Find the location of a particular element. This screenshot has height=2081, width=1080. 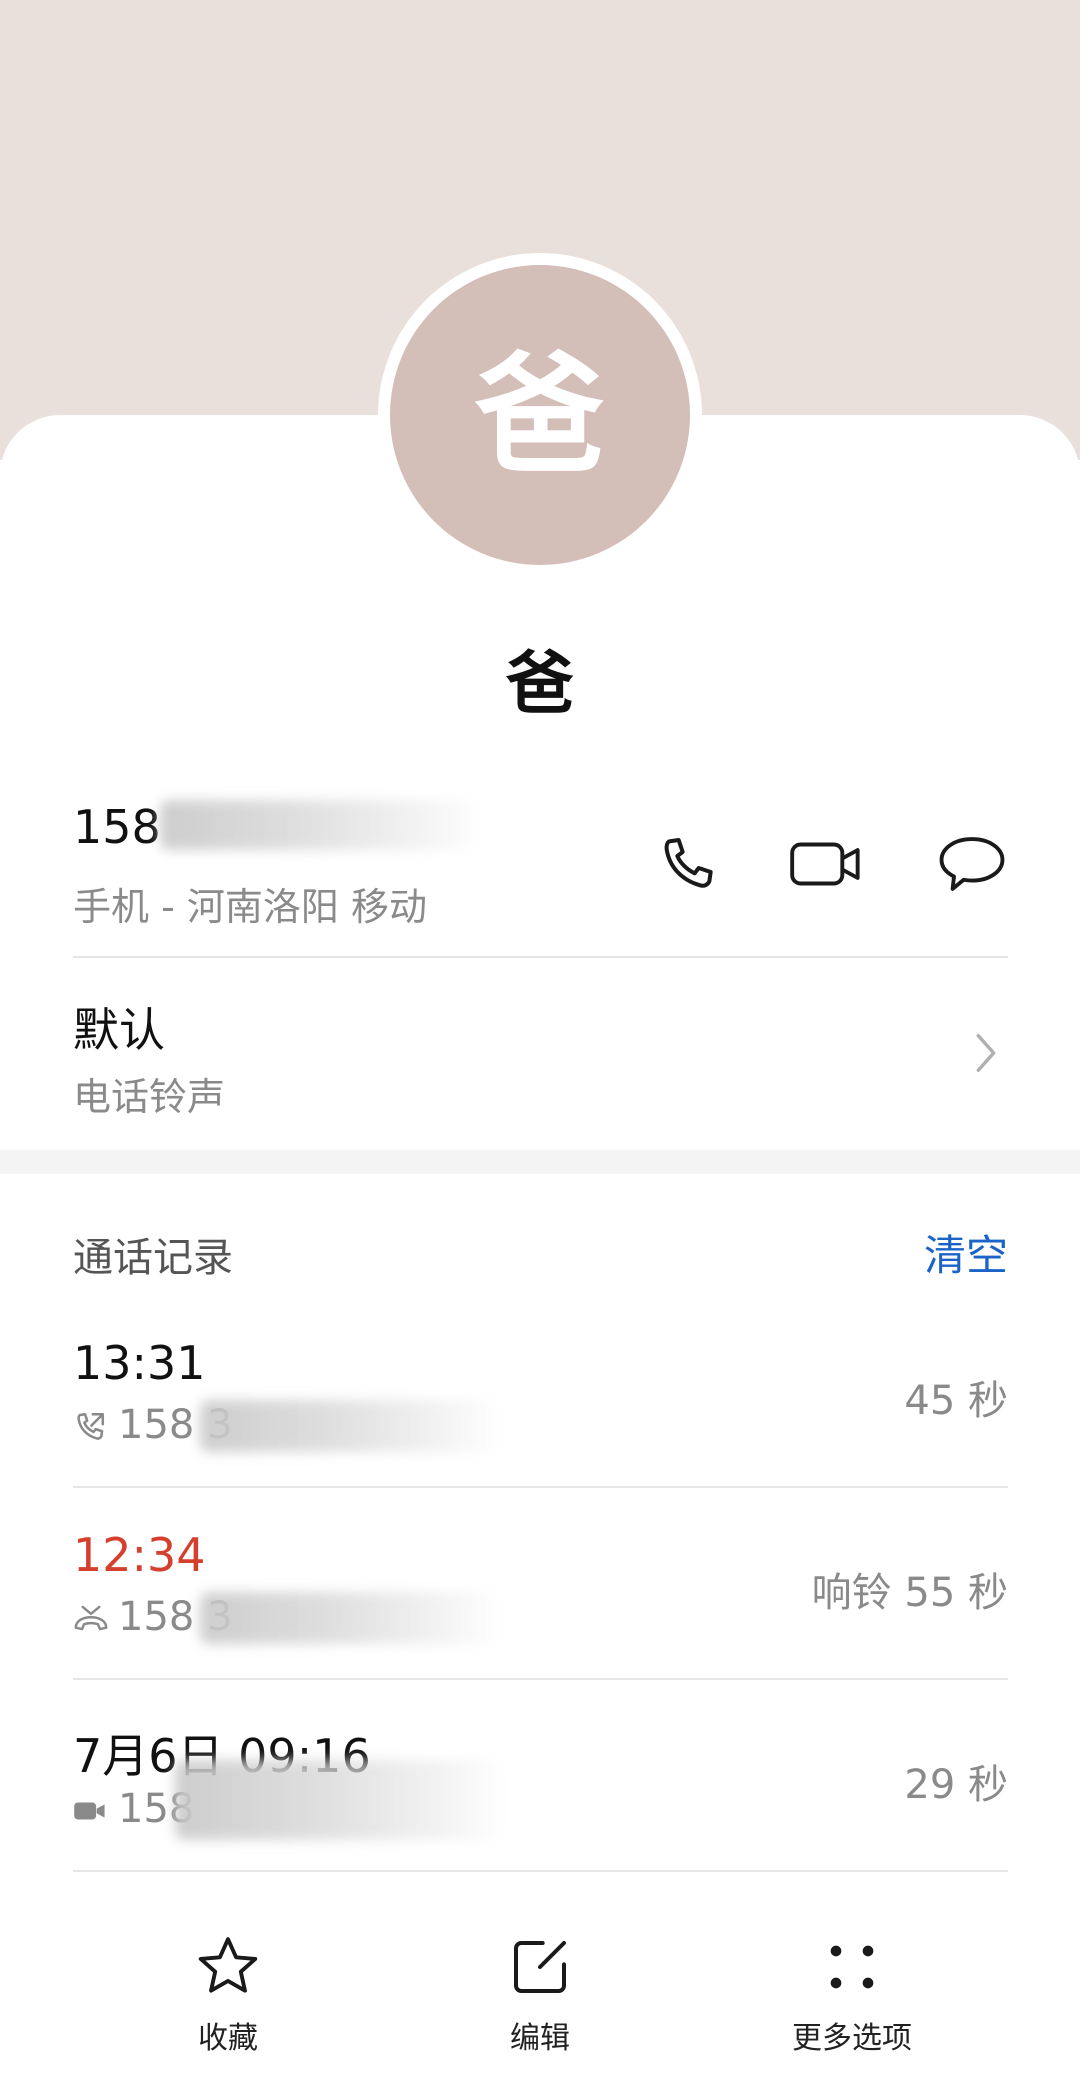

contact-name: 爸 is located at coordinates (539, 684).